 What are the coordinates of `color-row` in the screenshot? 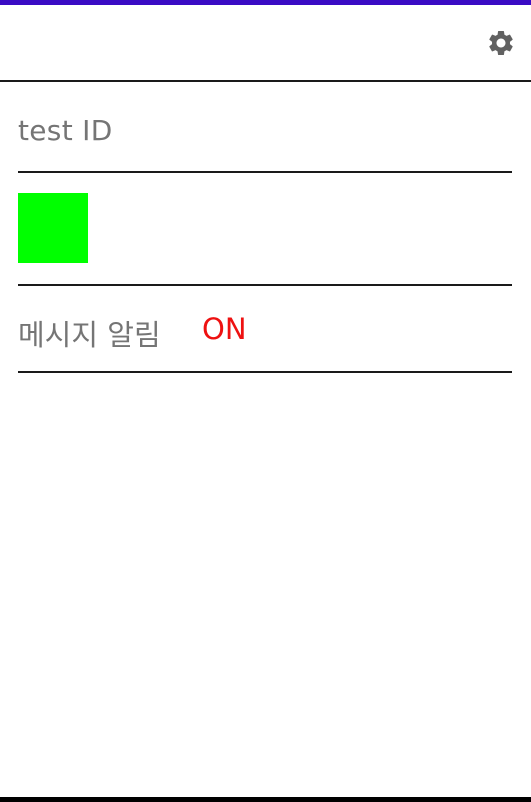 It's located at (265, 229).